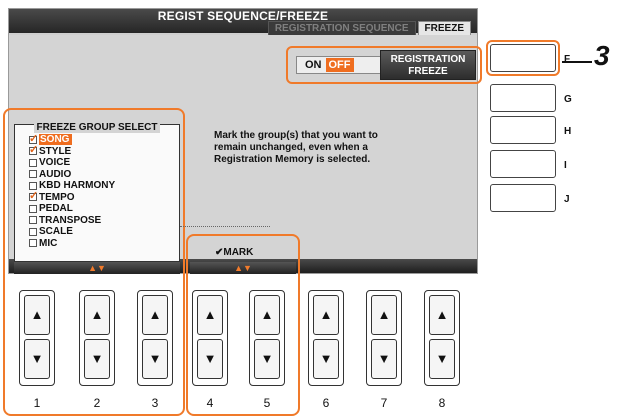 The width and height of the screenshot is (629, 416). I want to click on up-down-button-6: ▲ ▼, so click(326, 338).